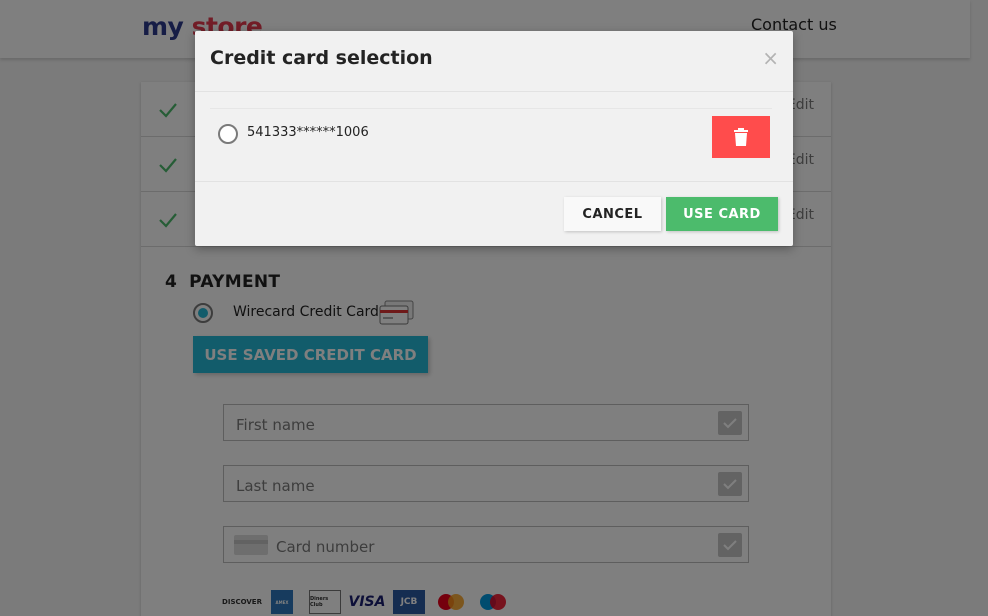  What do you see at coordinates (612, 214) in the screenshot?
I see `cancel-button: CANCEL` at bounding box center [612, 214].